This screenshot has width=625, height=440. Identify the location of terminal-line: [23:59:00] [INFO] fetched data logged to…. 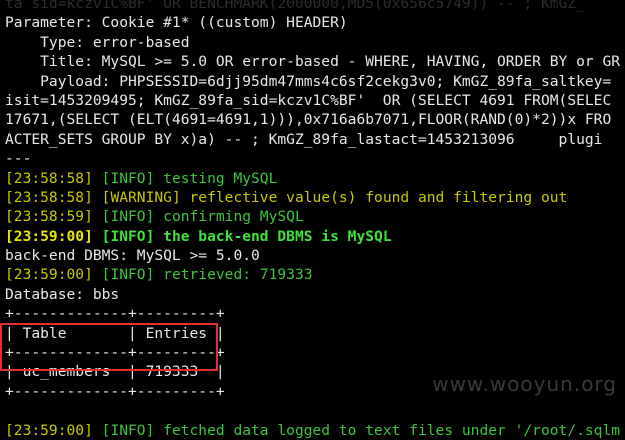
(315, 430).